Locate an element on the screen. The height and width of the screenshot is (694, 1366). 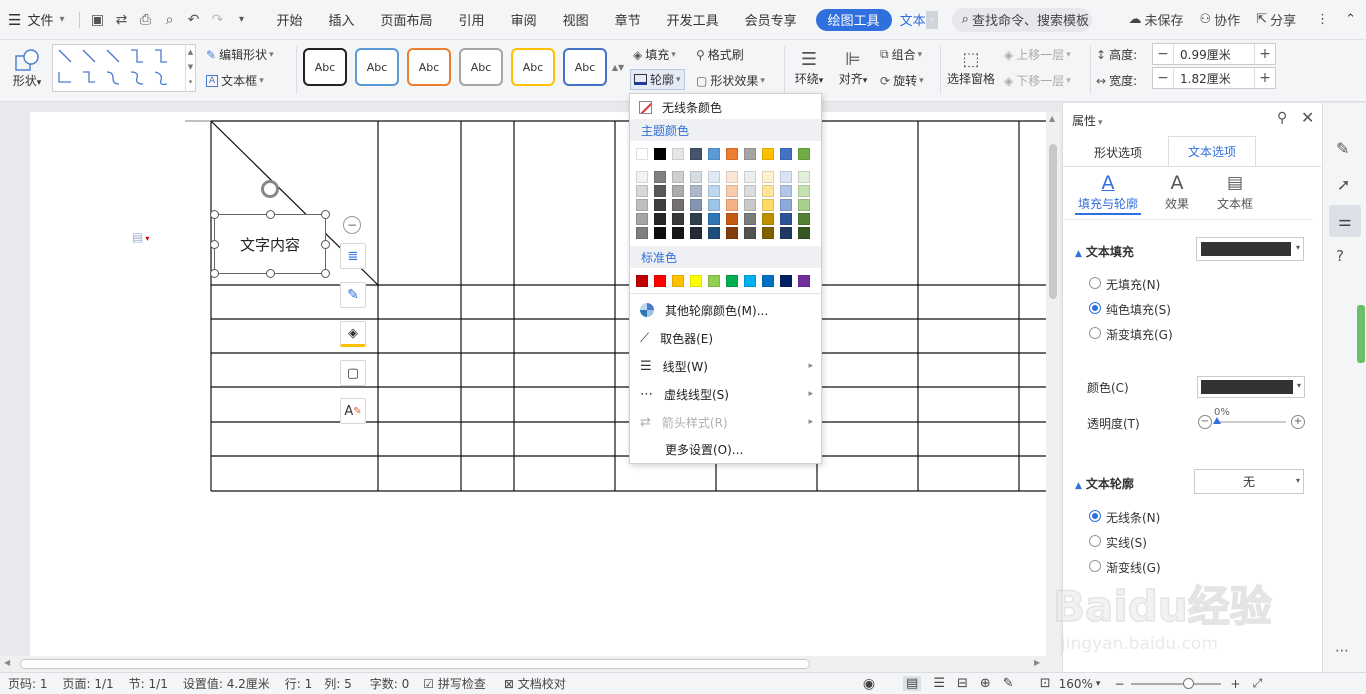
unsaved-button: ☁ 未保存 is located at coordinates (1155, 19).